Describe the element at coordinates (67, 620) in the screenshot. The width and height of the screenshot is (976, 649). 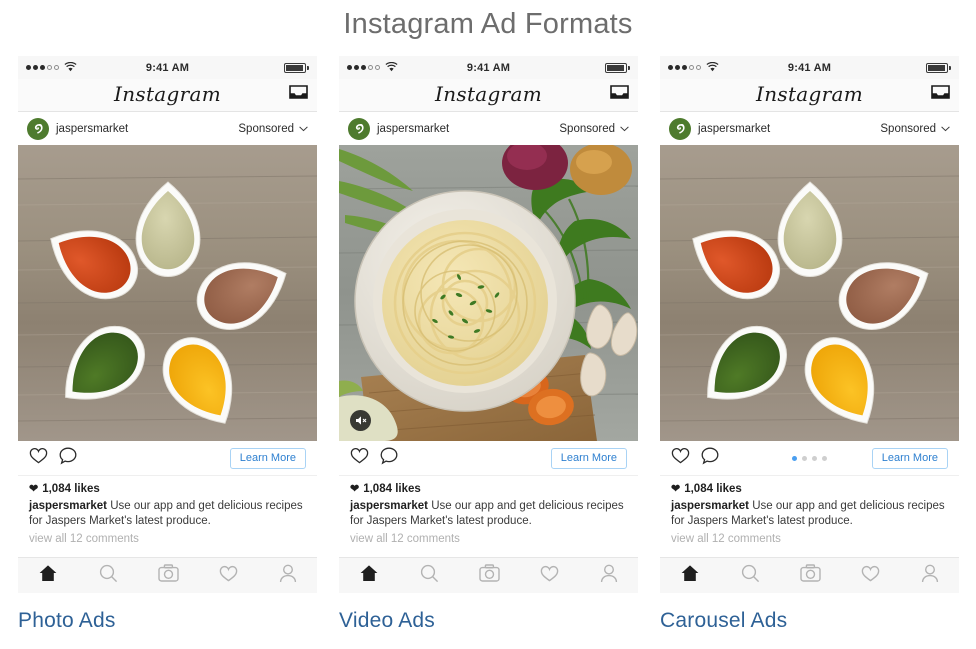
I see `column-label-photo-ads: Photo Ads` at that location.